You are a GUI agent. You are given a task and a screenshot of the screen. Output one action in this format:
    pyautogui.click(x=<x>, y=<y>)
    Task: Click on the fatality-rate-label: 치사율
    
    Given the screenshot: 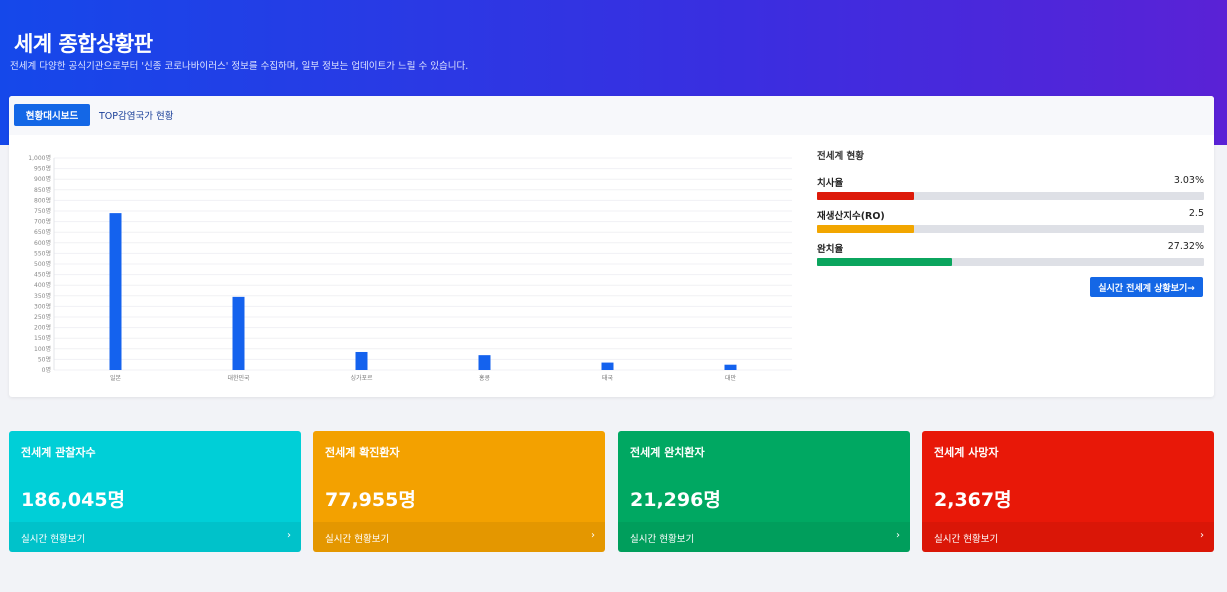 What is the action you would take?
    pyautogui.click(x=830, y=183)
    